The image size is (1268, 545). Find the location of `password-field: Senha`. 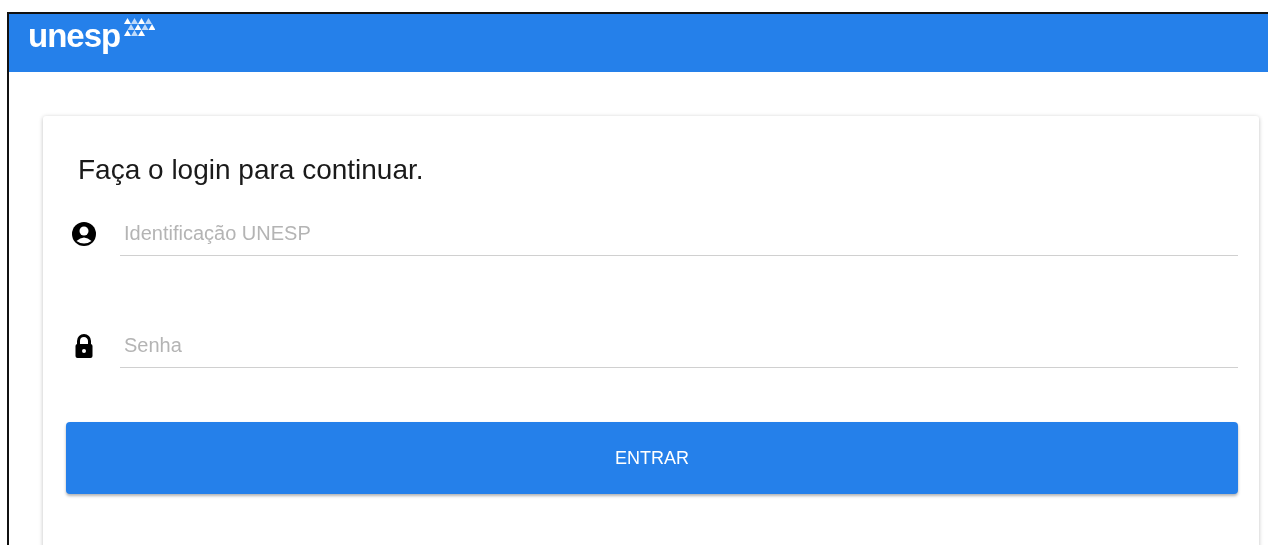

password-field: Senha is located at coordinates (679, 351).